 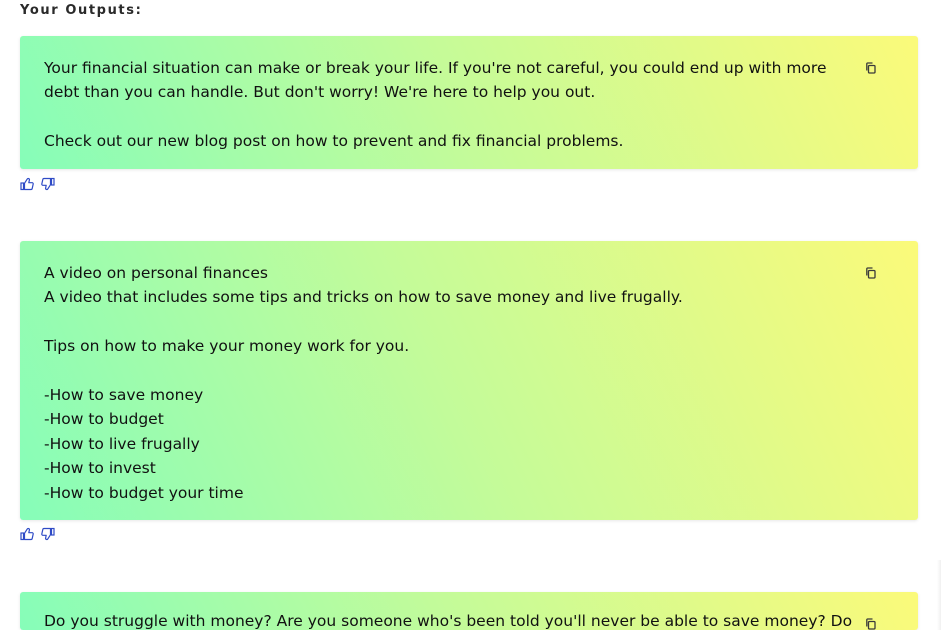 What do you see at coordinates (939, 595) in the screenshot?
I see `scroll-edge-shadow` at bounding box center [939, 595].